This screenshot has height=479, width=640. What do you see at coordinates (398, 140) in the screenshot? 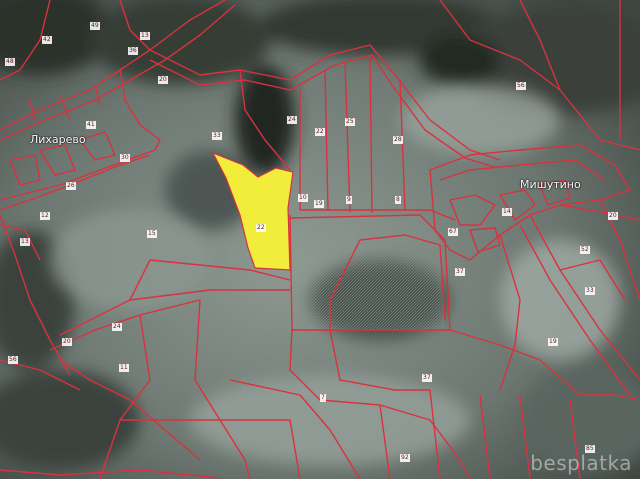
I see `parcel-label: 28` at bounding box center [398, 140].